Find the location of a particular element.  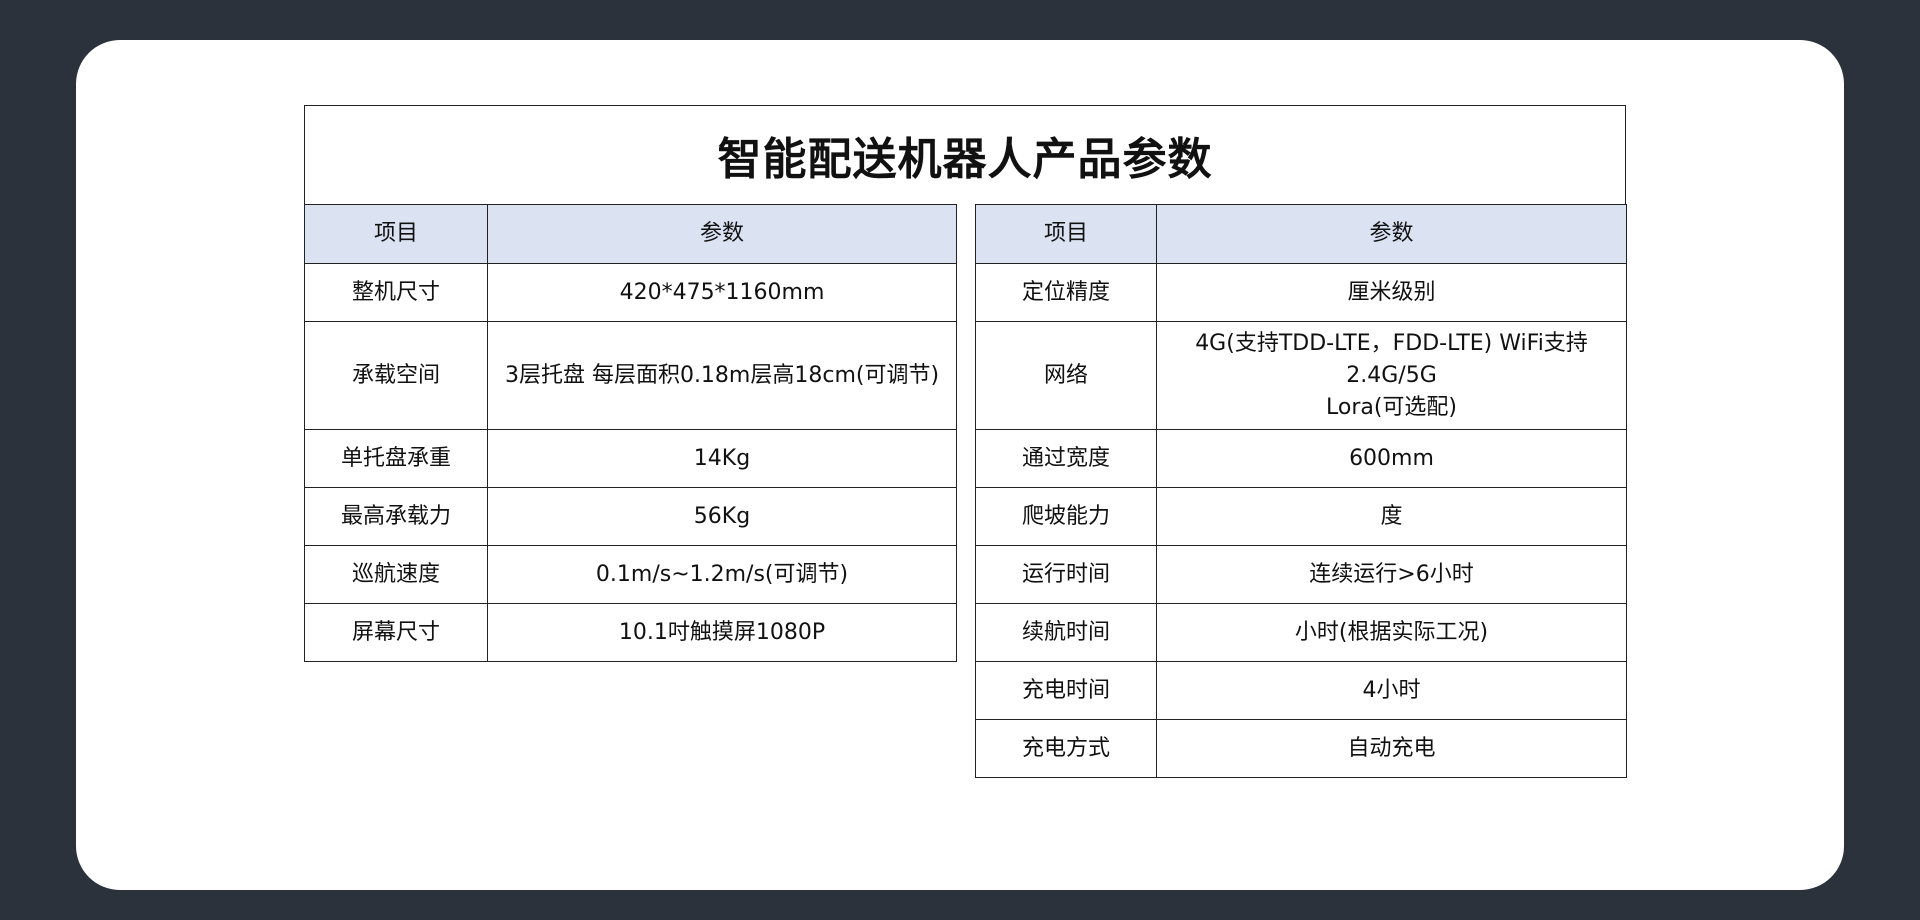

table-row: 最高承载力 56Kg is located at coordinates (630, 516).